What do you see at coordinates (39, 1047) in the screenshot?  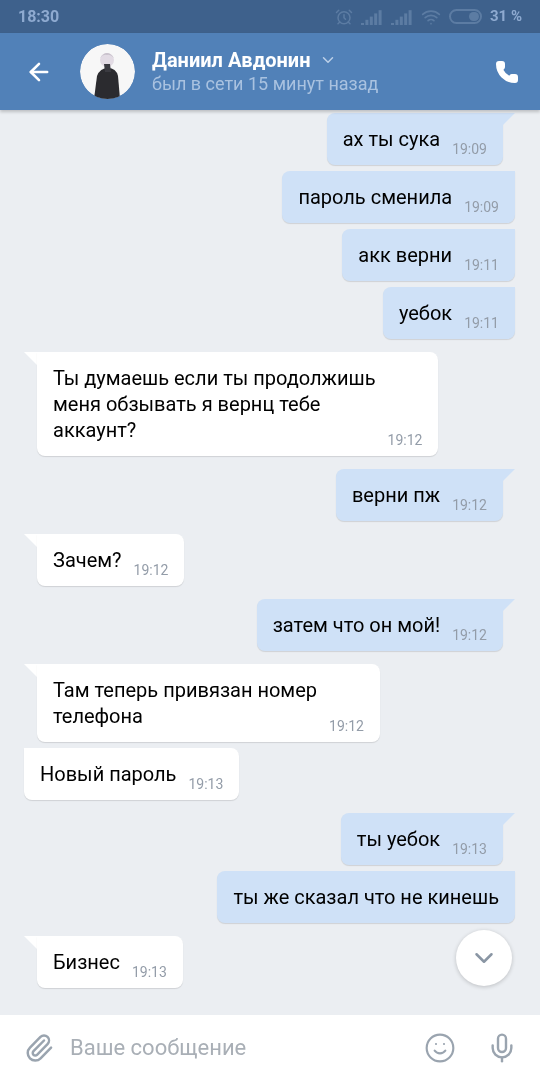 I see `paperclip-icon` at bounding box center [39, 1047].